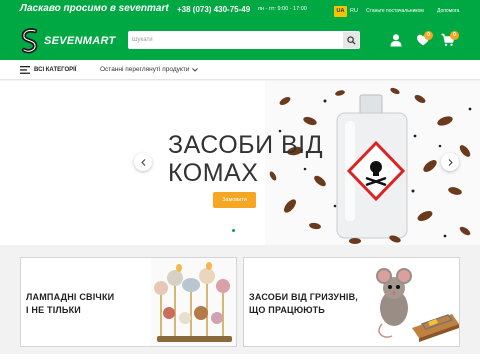 The image size is (480, 360). Describe the element at coordinates (234, 40) in the screenshot. I see `search-input` at that location.